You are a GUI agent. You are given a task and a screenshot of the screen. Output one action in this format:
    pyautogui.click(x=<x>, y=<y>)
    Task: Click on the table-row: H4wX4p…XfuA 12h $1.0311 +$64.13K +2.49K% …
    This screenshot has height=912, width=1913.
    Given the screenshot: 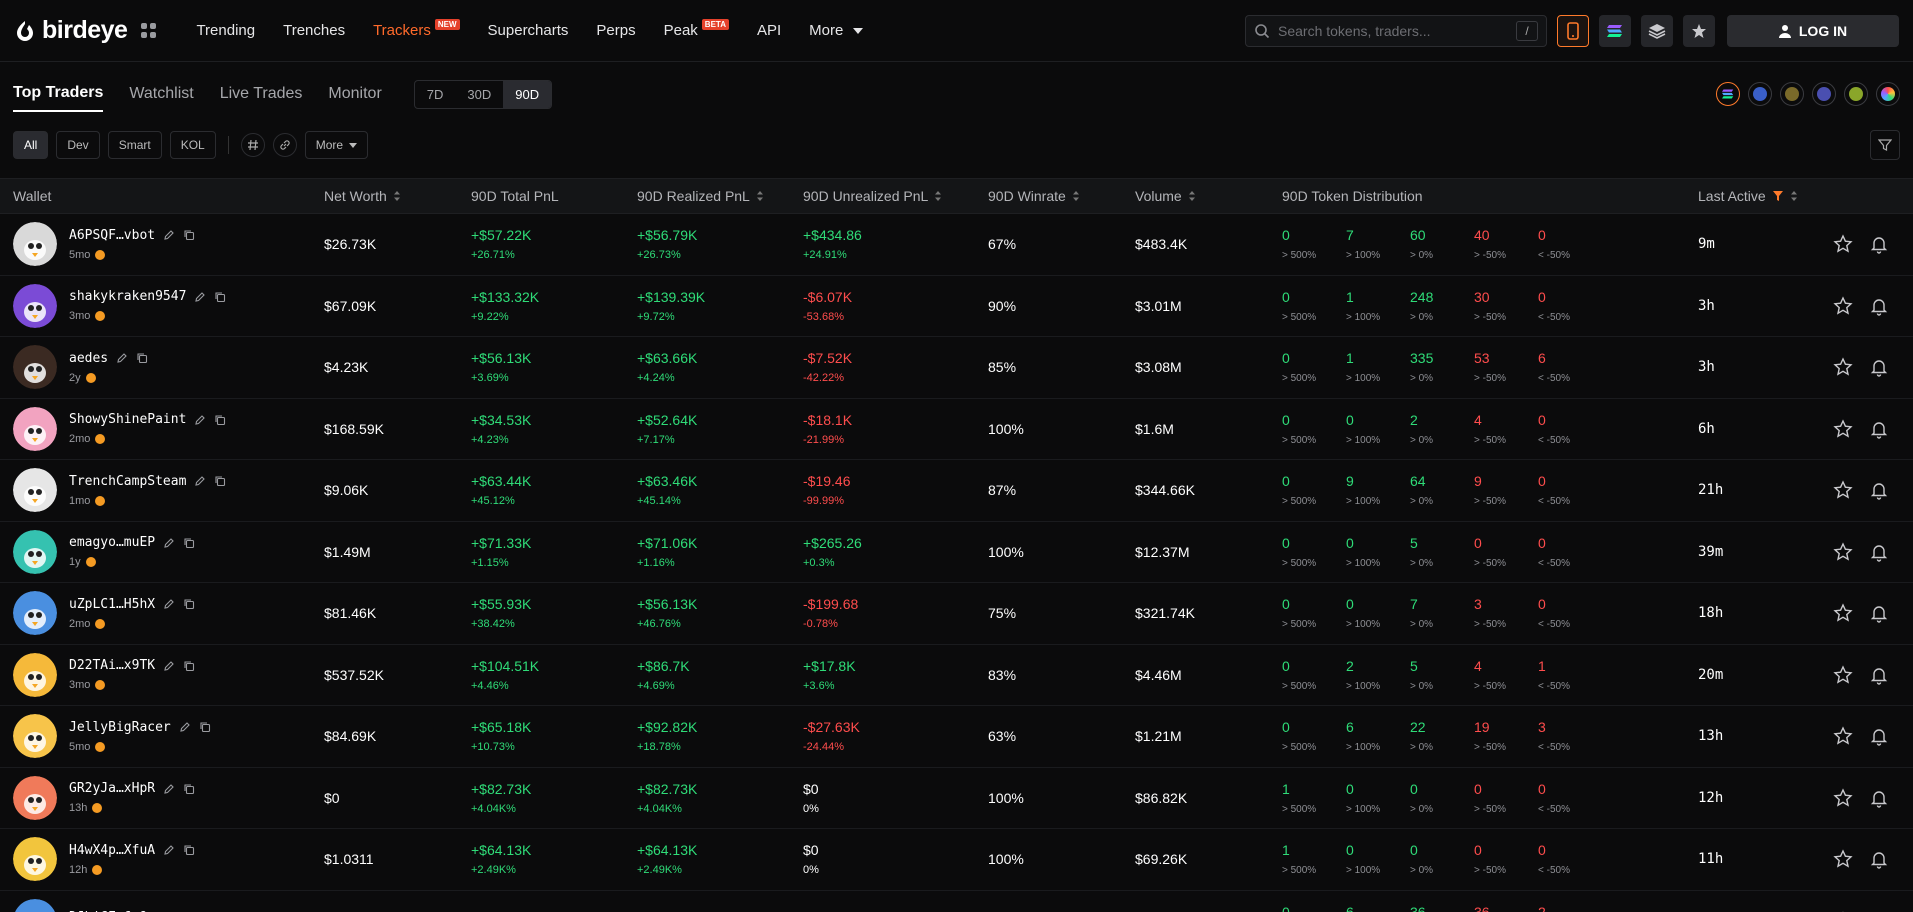 What is the action you would take?
    pyautogui.click(x=956, y=860)
    